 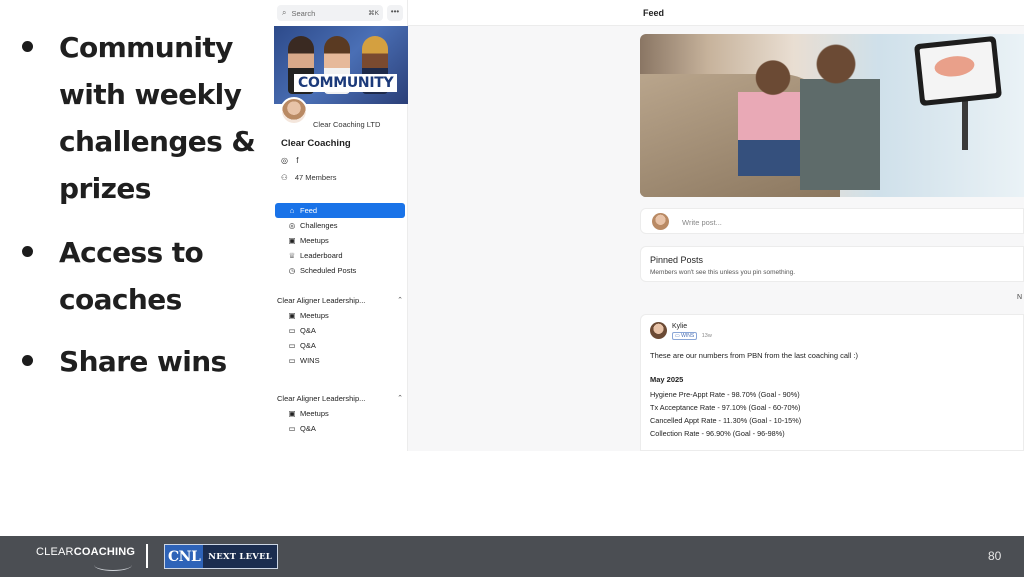 I want to click on channel-label: WINS, so click(x=688, y=336).